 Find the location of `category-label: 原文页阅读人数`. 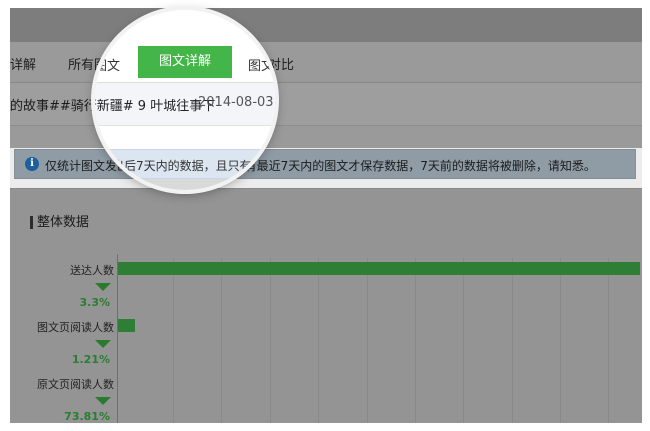

category-label: 原文页阅读人数 is located at coordinates (75, 384).